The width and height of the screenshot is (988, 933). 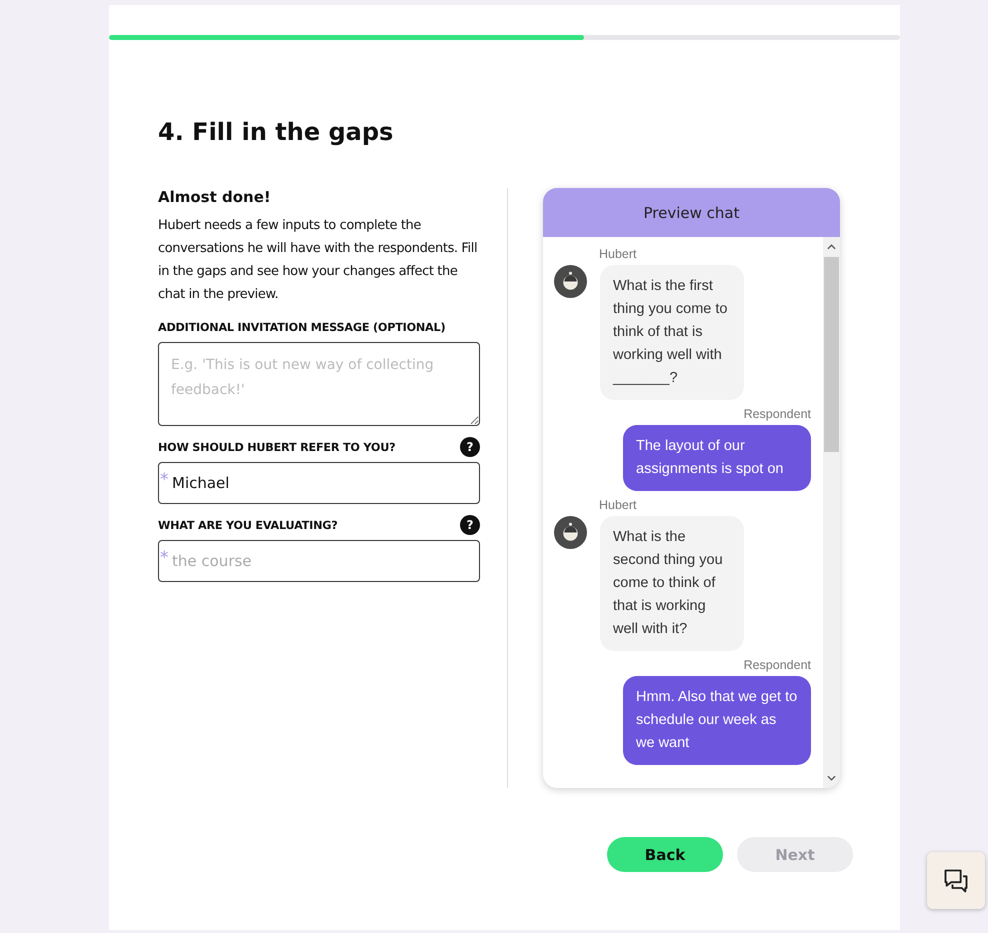 I want to click on field-label: WHAT ARE YOU EVALUATING?, so click(x=248, y=525).